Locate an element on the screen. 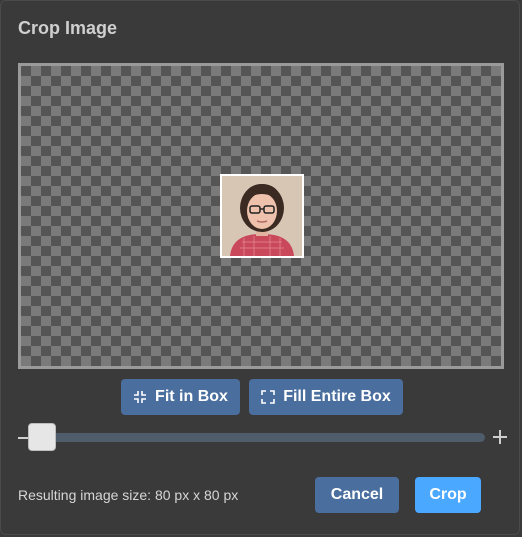 The width and height of the screenshot is (522, 537). fit-in-box-button: Fit in Box is located at coordinates (180, 397).